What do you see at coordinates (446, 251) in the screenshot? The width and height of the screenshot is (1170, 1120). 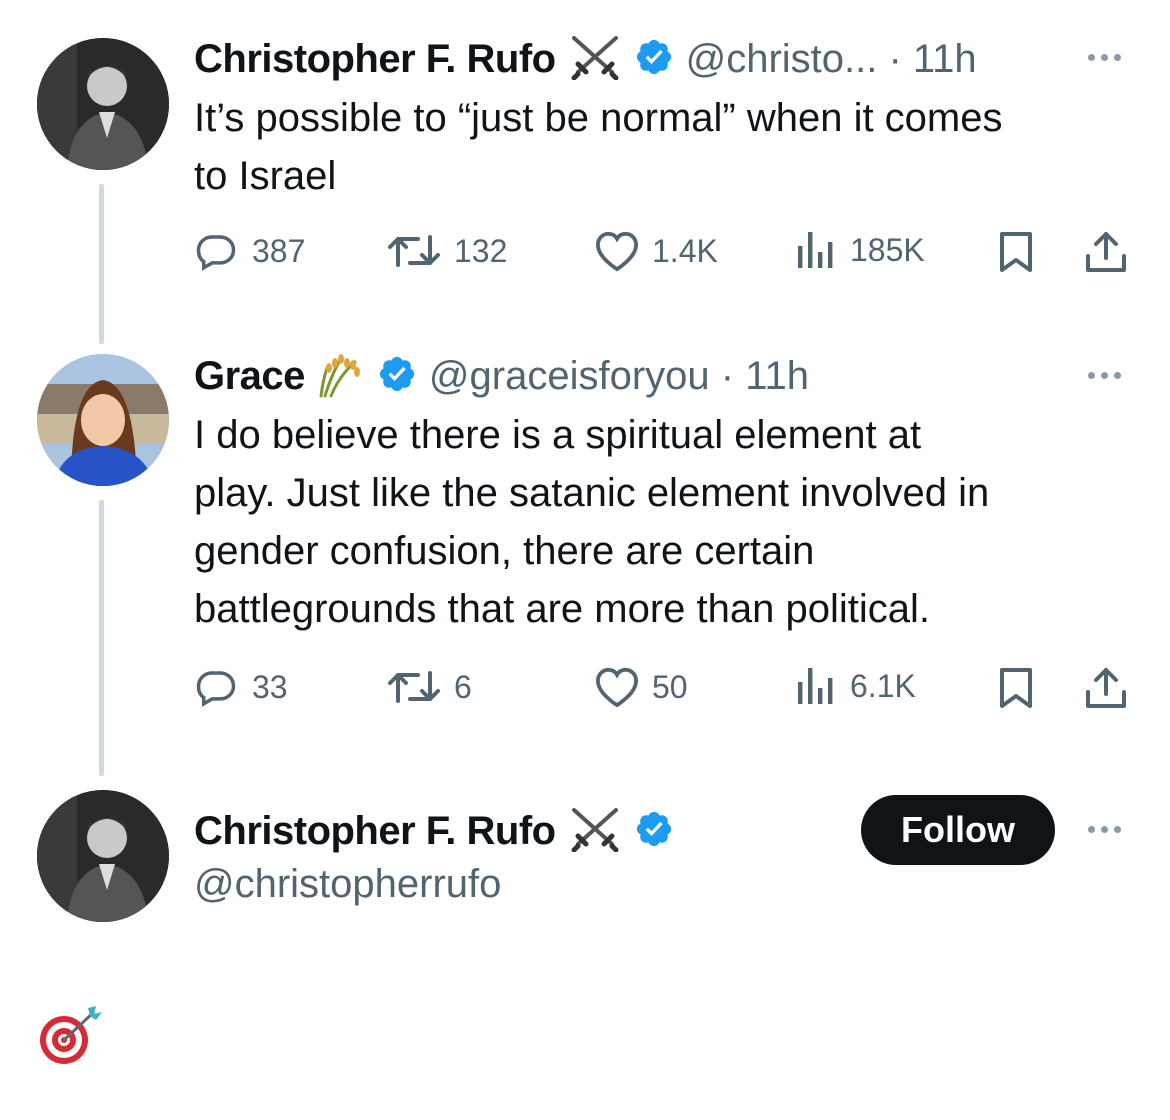 I see `retweet-button: 132` at bounding box center [446, 251].